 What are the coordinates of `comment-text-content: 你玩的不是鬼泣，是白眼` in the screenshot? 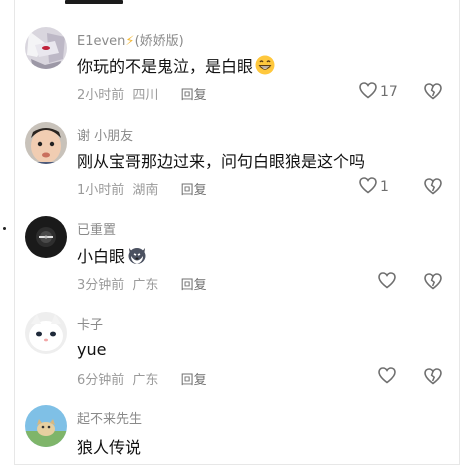 It's located at (165, 66).